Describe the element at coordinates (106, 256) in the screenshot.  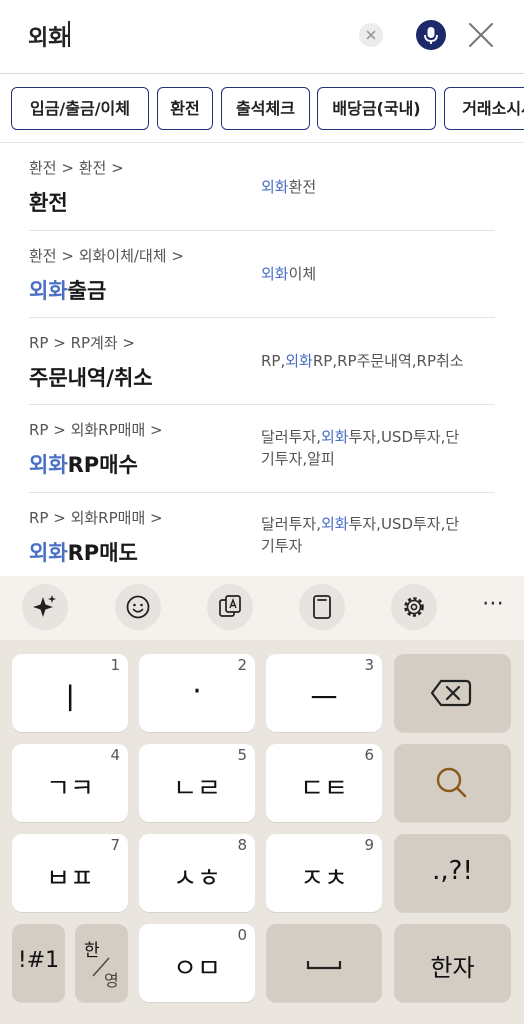
I see `result-breadcrumb: 환전 > 외화이체/대체 >` at that location.